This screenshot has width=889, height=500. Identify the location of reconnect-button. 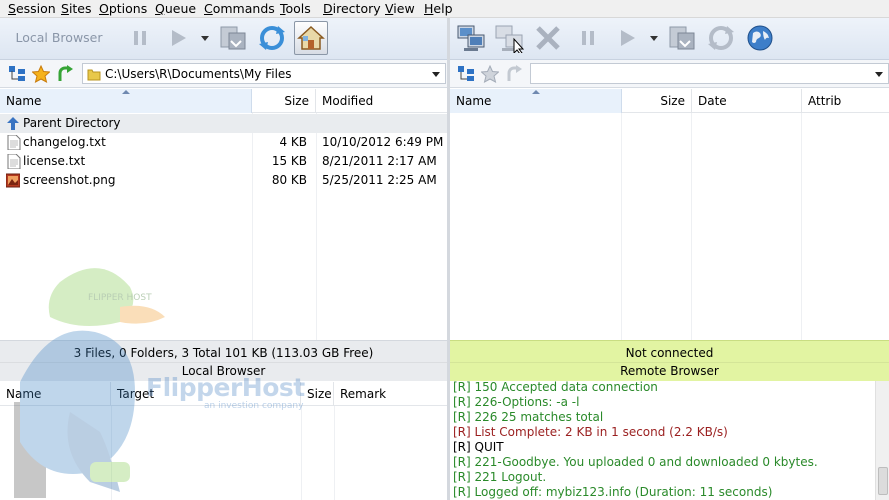
(509, 38).